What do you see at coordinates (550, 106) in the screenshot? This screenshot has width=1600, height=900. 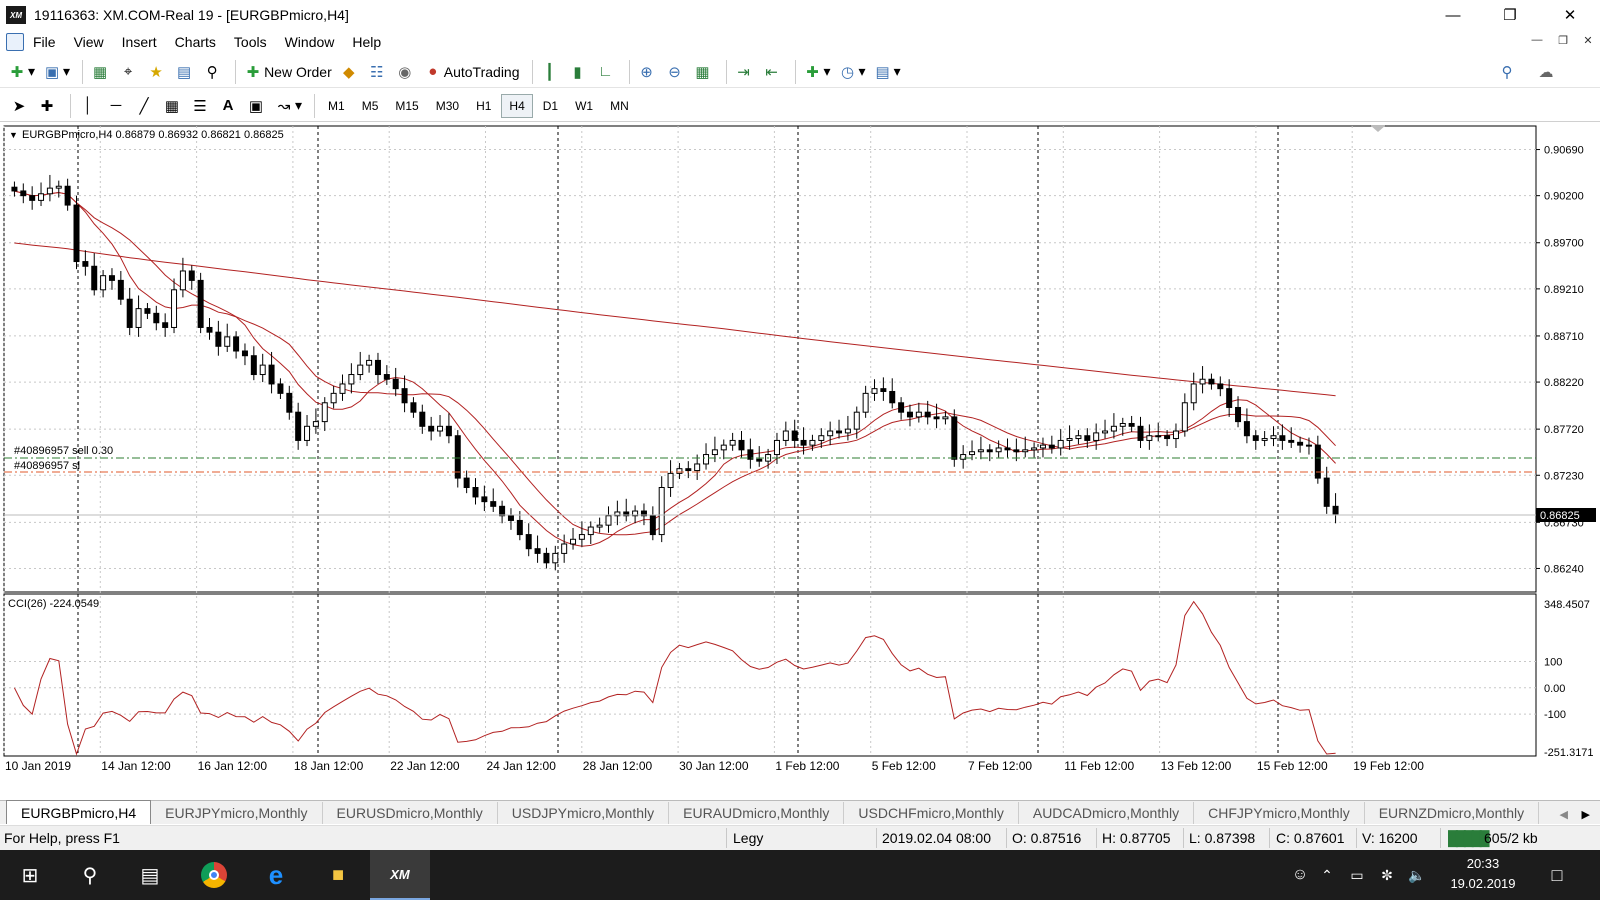 I see `timeframe-d1: D1` at bounding box center [550, 106].